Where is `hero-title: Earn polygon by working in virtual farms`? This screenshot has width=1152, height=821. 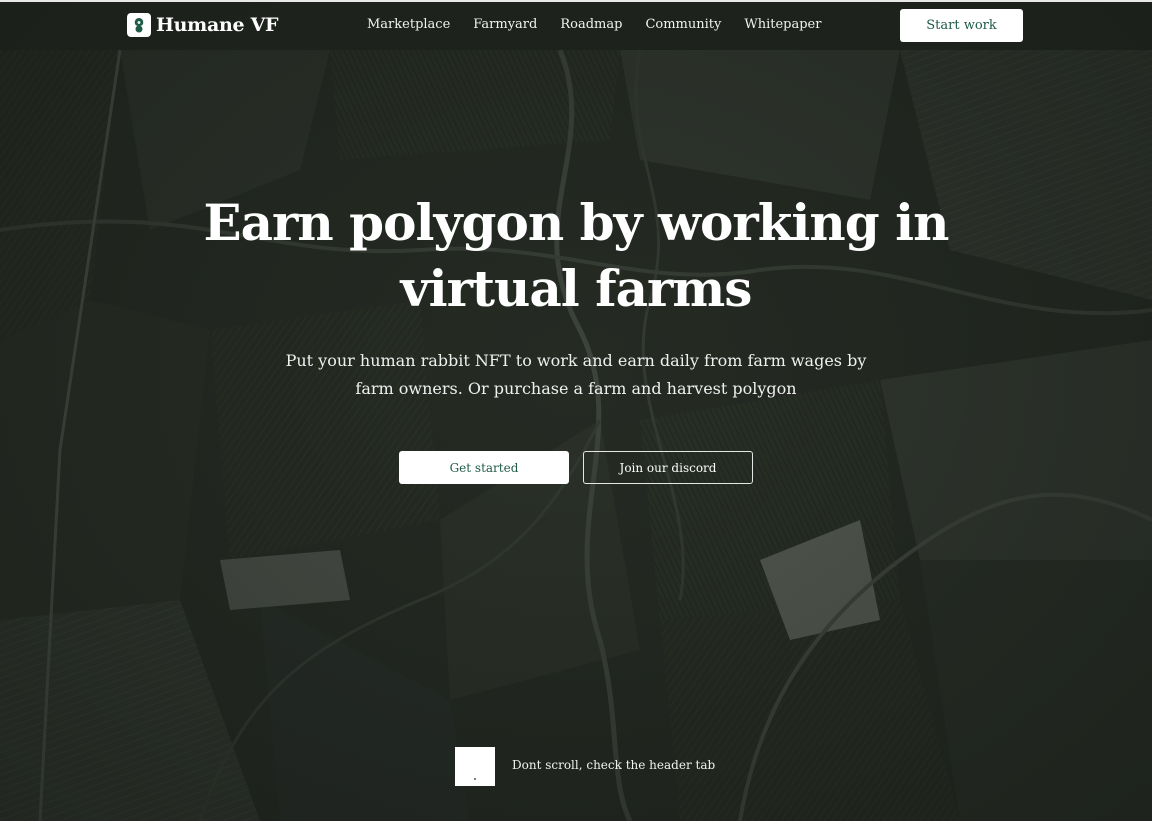
hero-title: Earn polygon by working in virtual farms is located at coordinates (576, 256).